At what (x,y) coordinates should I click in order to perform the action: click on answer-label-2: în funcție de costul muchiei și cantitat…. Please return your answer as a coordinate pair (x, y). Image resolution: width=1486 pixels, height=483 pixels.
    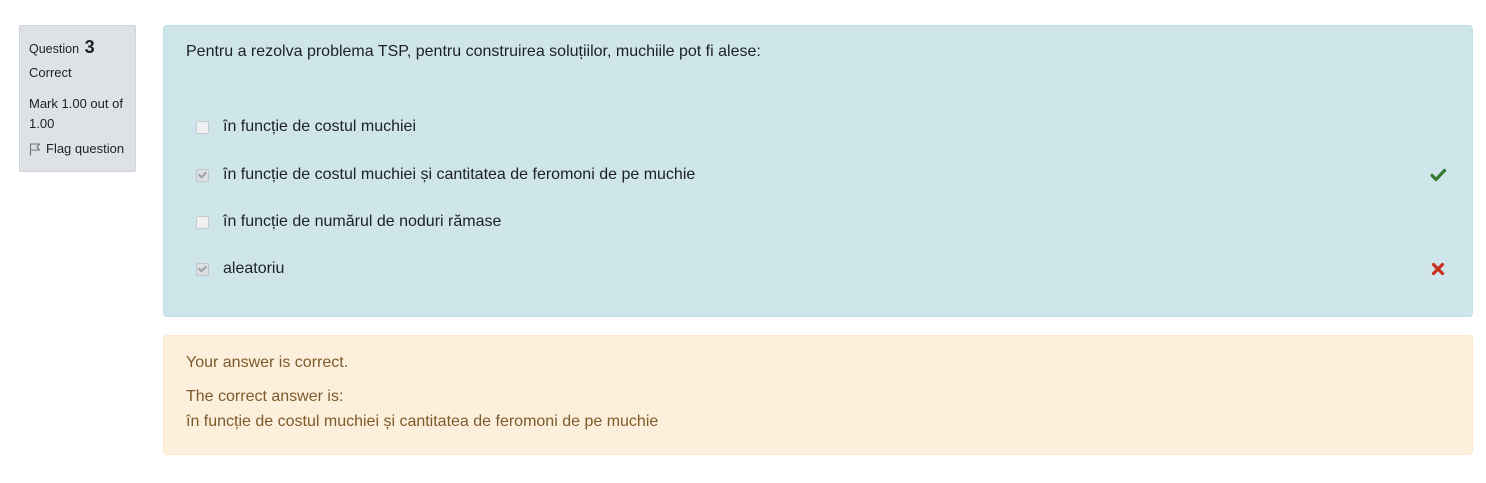
    Looking at the image, I should click on (459, 174).